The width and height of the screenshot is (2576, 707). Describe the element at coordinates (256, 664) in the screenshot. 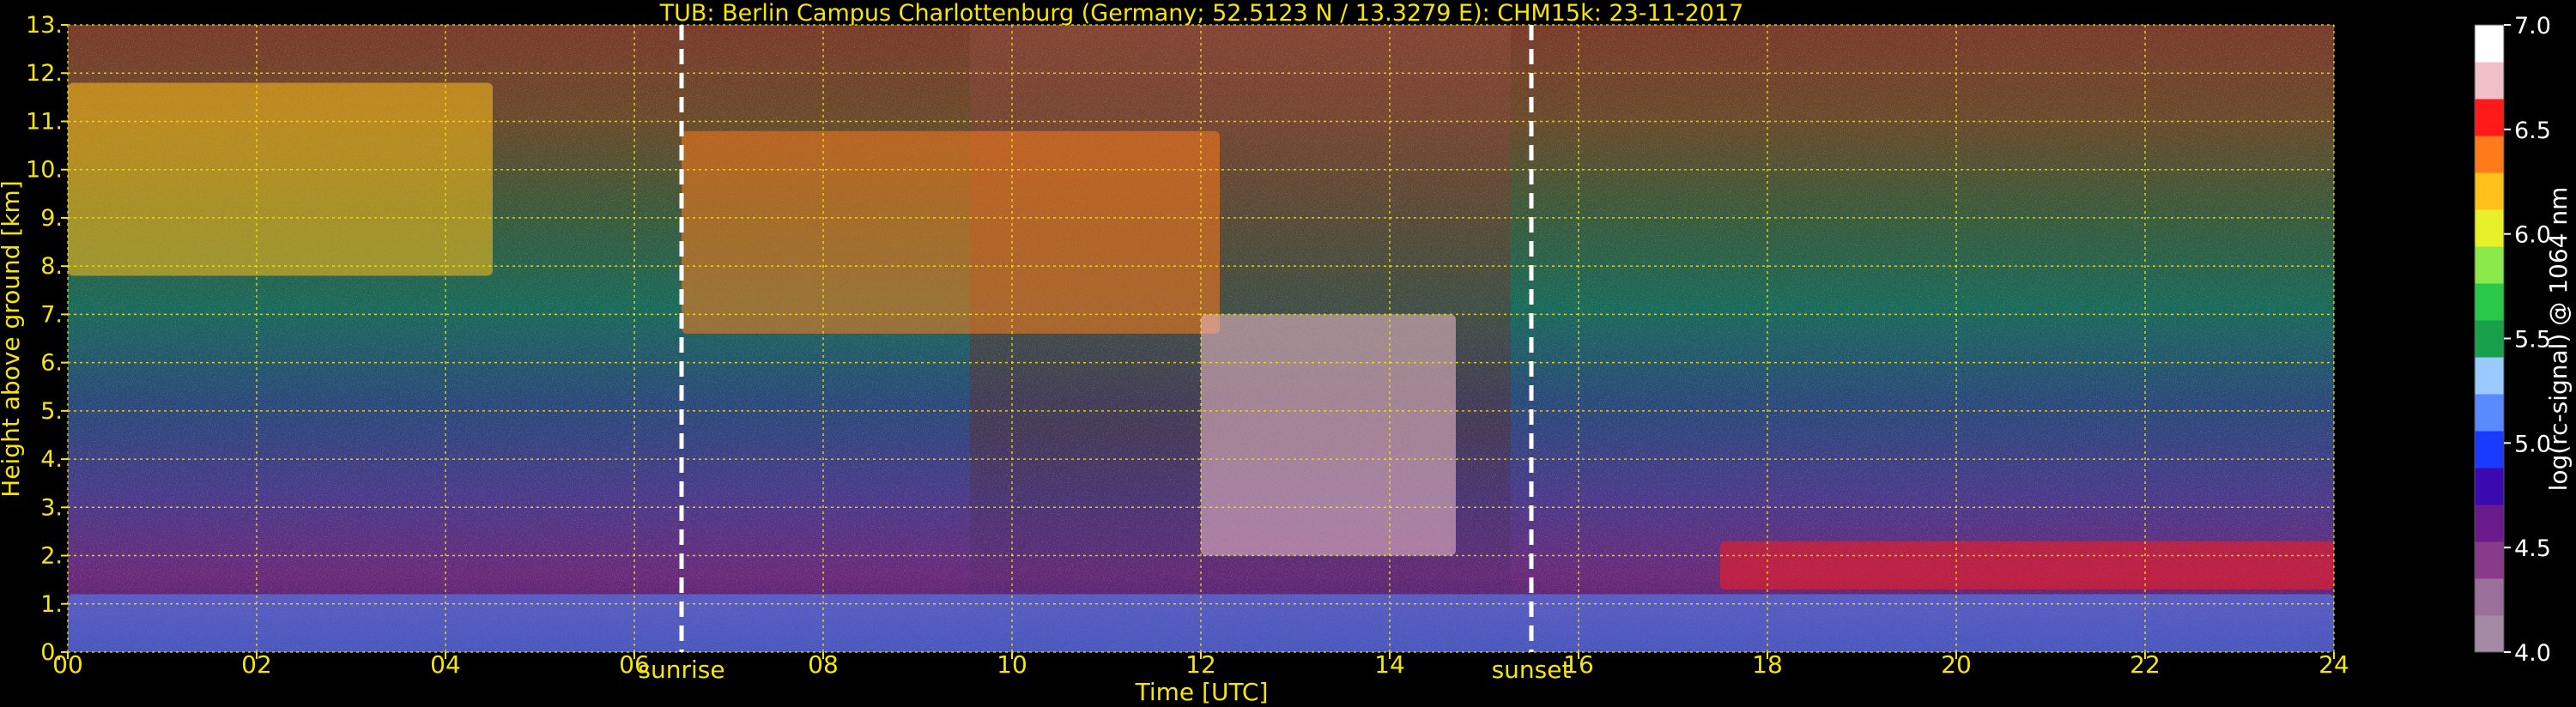

I see `x-tick-label: 02` at that location.